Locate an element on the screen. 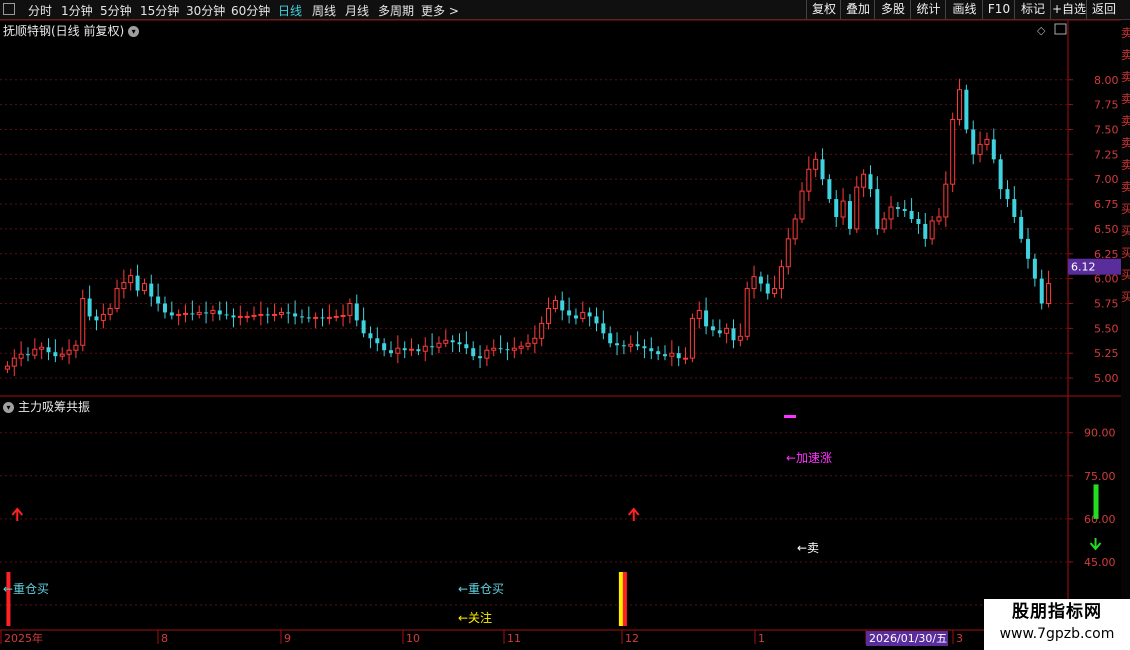  y-tick-label: 7.75 is located at coordinates (1106, 105).